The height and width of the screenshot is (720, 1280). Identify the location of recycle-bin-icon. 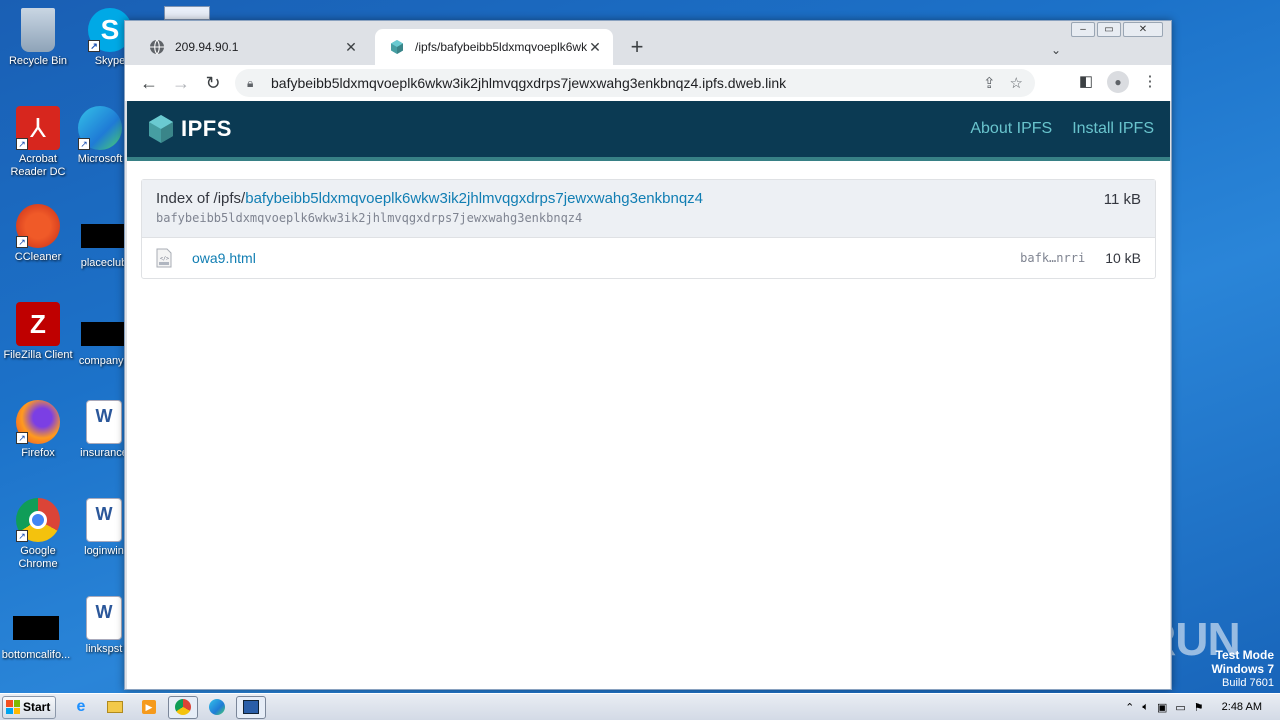
(38, 30).